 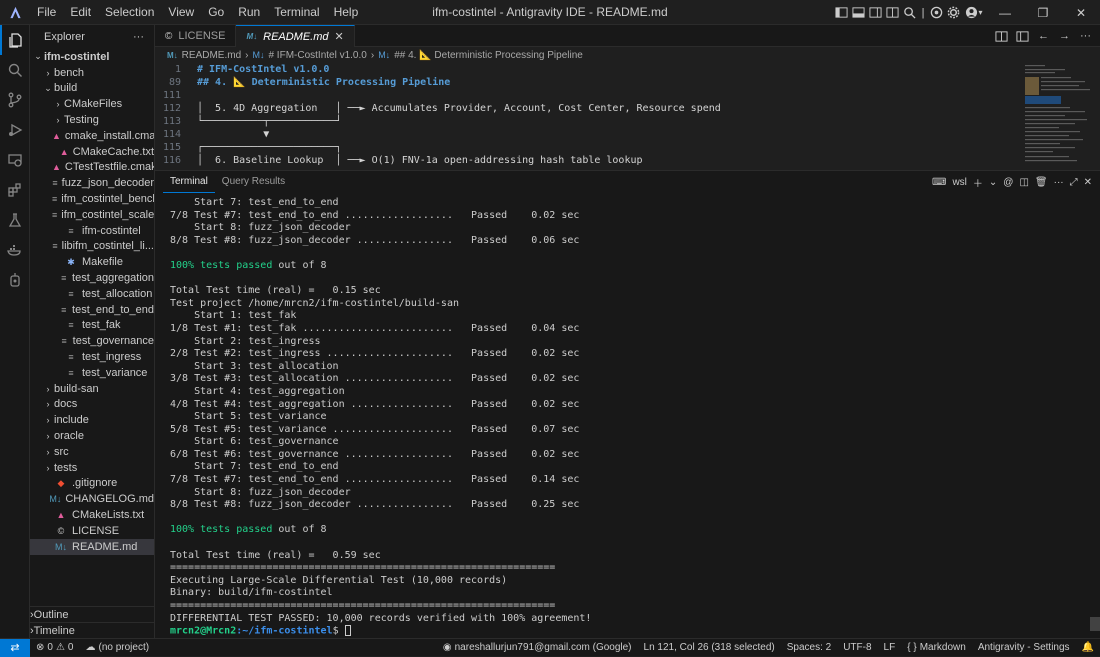 What do you see at coordinates (857, 647) in the screenshot?
I see `encoding: UTF-8` at bounding box center [857, 647].